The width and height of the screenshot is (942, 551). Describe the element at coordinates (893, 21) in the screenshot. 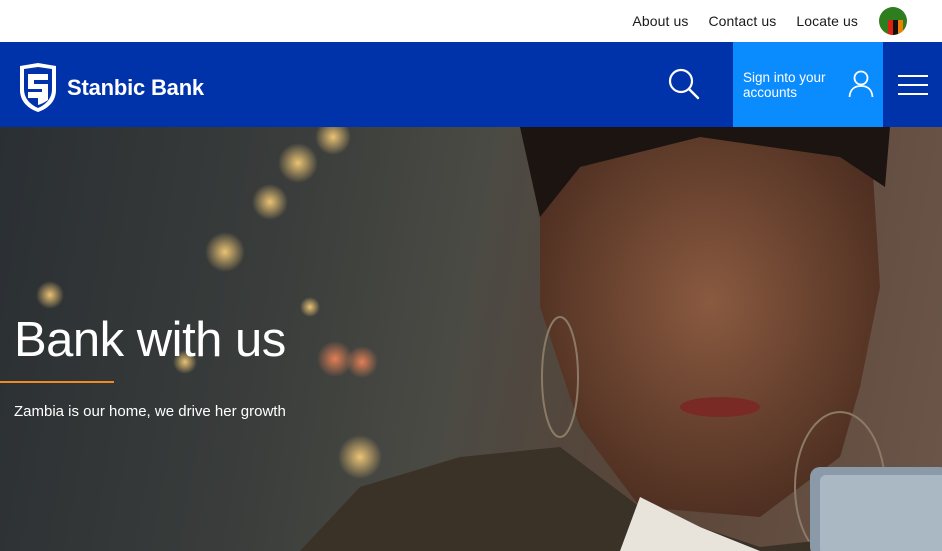

I see `zambia-flag-icon` at that location.